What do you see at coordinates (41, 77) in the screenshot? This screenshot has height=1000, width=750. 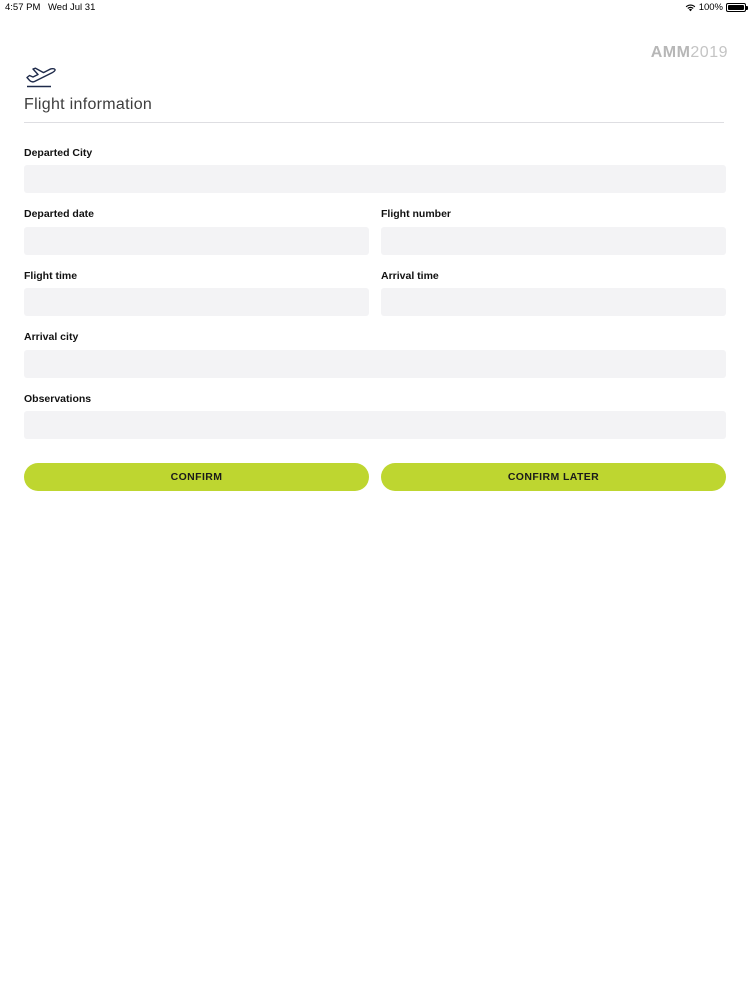 I see `airplane-takeoff-icon` at bounding box center [41, 77].